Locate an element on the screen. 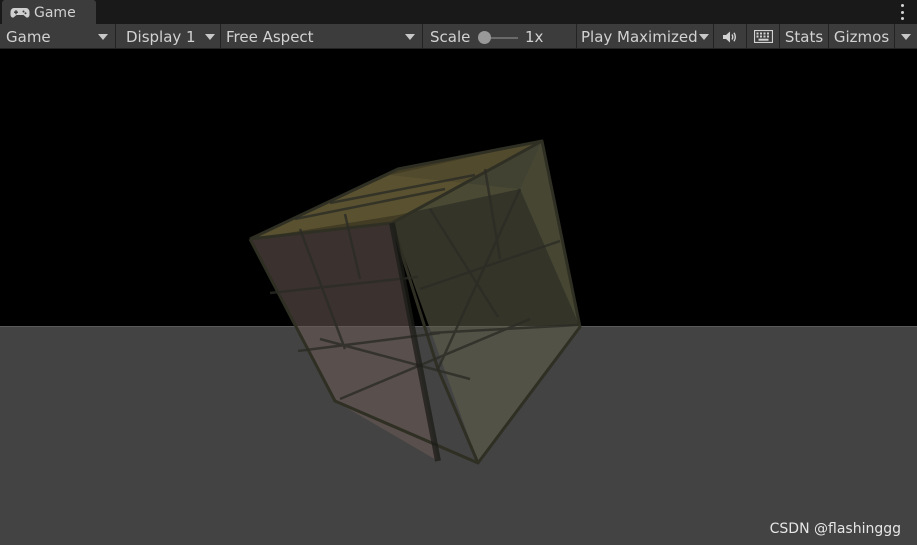  tab-title: Game is located at coordinates (55, 12).